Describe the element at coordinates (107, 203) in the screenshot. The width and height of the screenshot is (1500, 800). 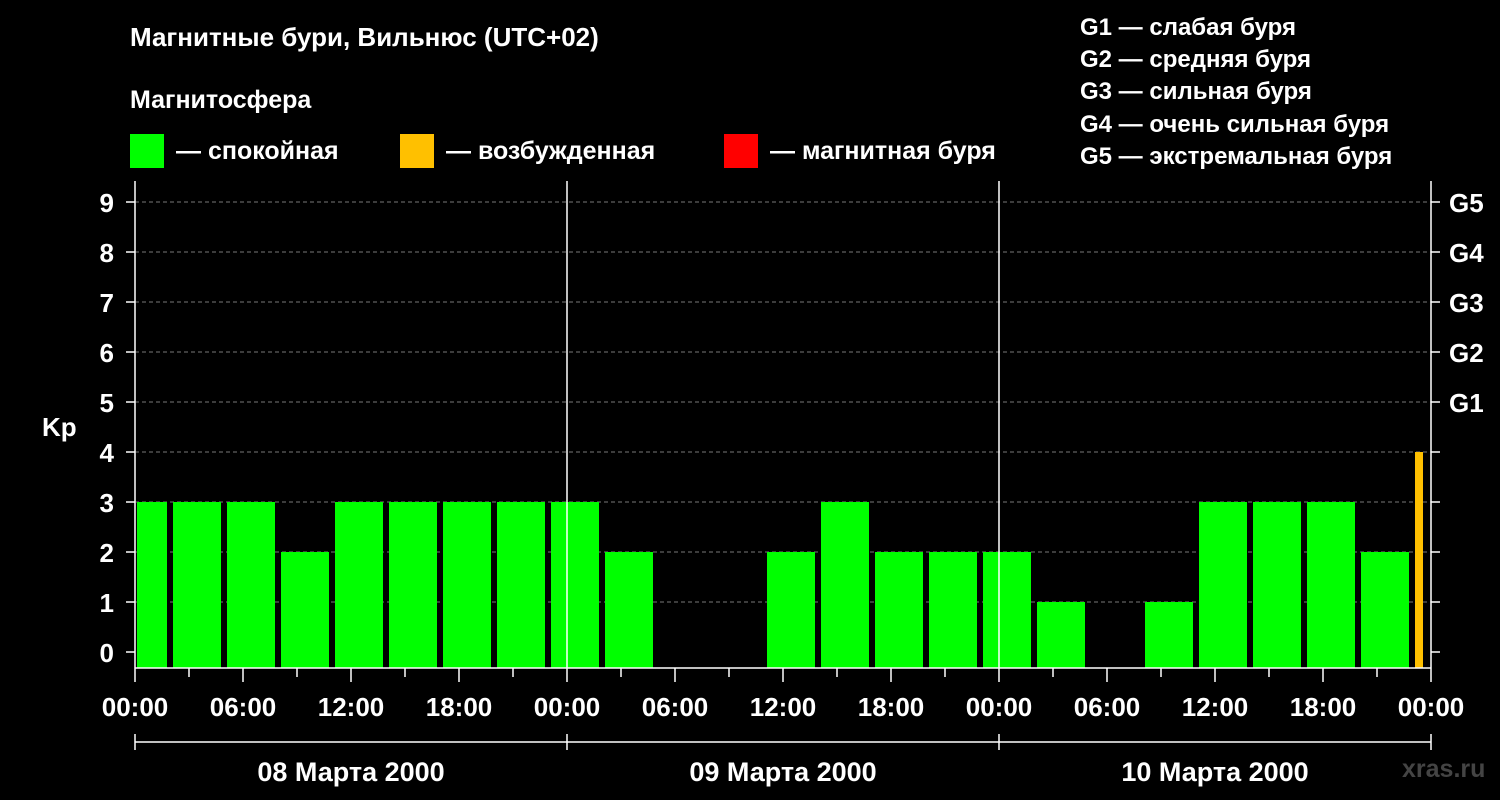
I see `y-tick-label: 9` at that location.